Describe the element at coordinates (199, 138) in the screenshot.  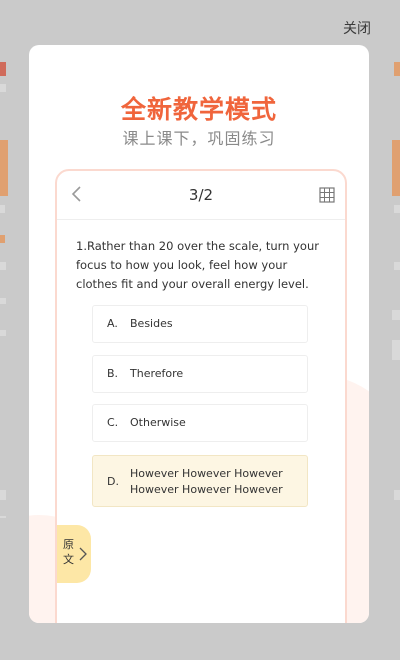
I see `promo-subtitle: 课上课下，巩固练习` at that location.